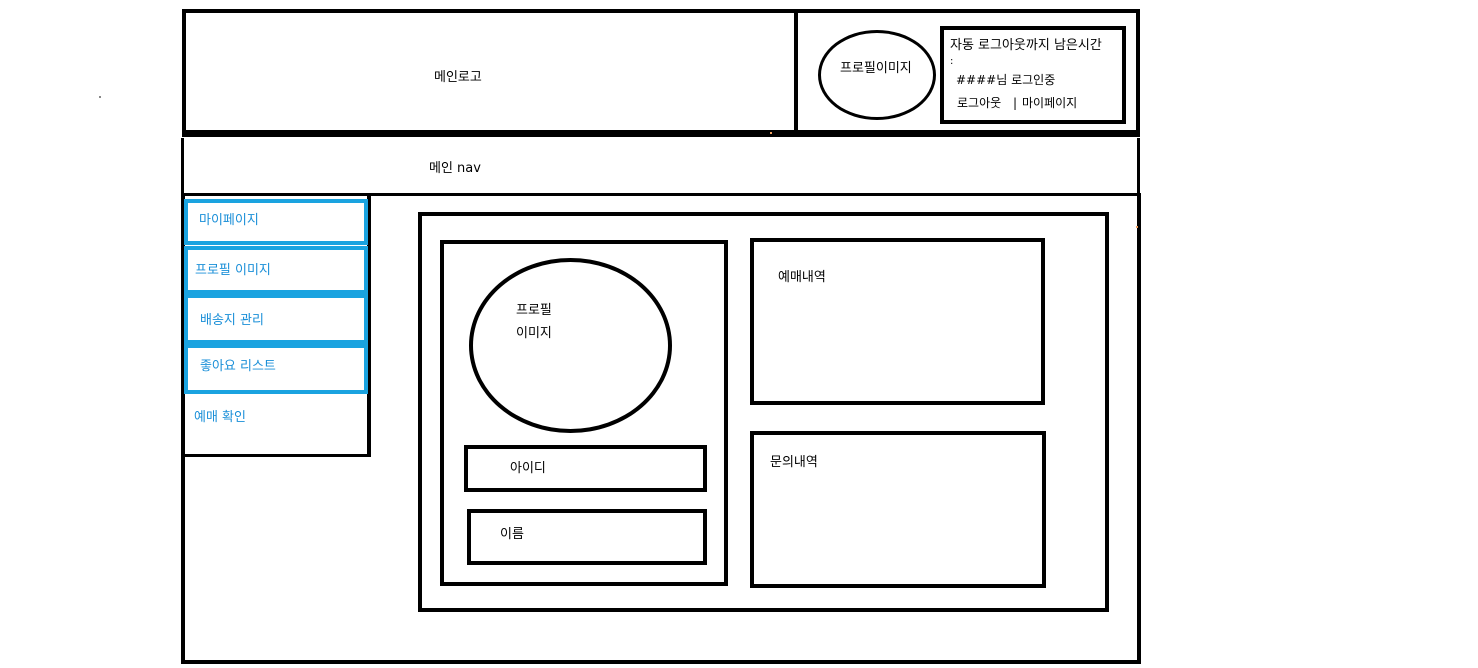 The height and width of the screenshot is (668, 1478). What do you see at coordinates (220, 418) in the screenshot?
I see `sidebar-item-booking-check: 예매 확인` at bounding box center [220, 418].